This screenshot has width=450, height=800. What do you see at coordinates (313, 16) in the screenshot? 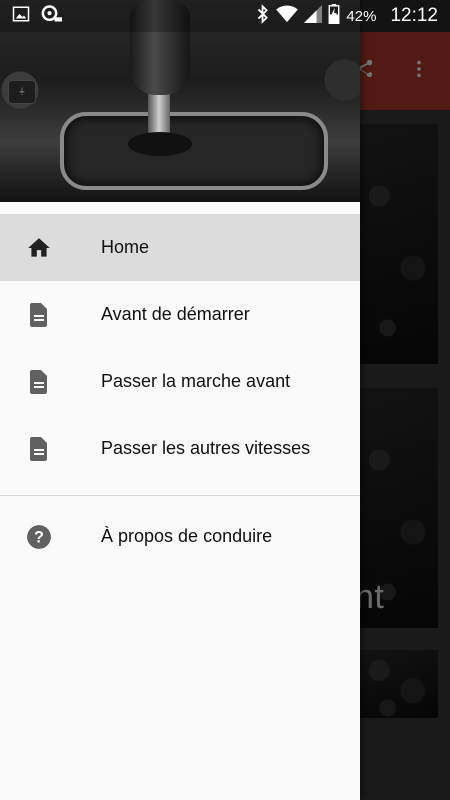
I see `cell-signal-icon` at bounding box center [313, 16].